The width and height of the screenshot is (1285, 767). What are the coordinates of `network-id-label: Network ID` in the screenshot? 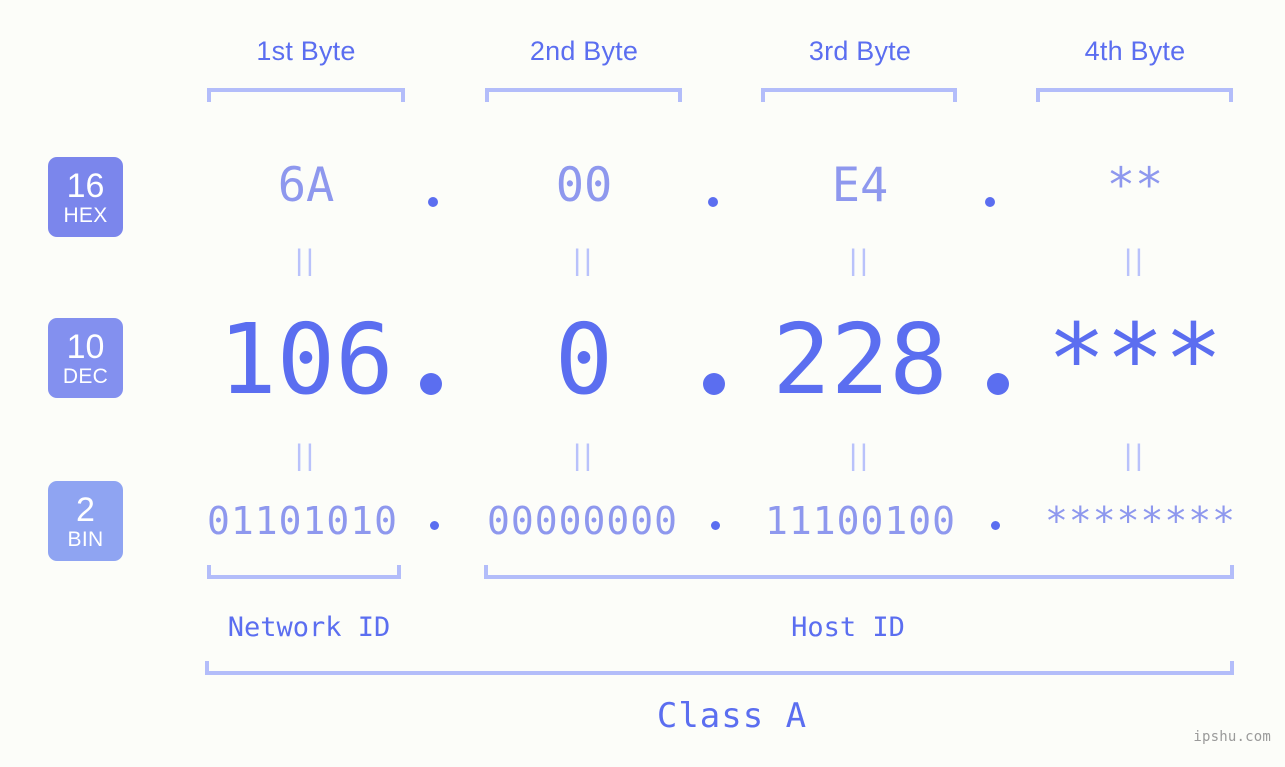 It's located at (309, 627).